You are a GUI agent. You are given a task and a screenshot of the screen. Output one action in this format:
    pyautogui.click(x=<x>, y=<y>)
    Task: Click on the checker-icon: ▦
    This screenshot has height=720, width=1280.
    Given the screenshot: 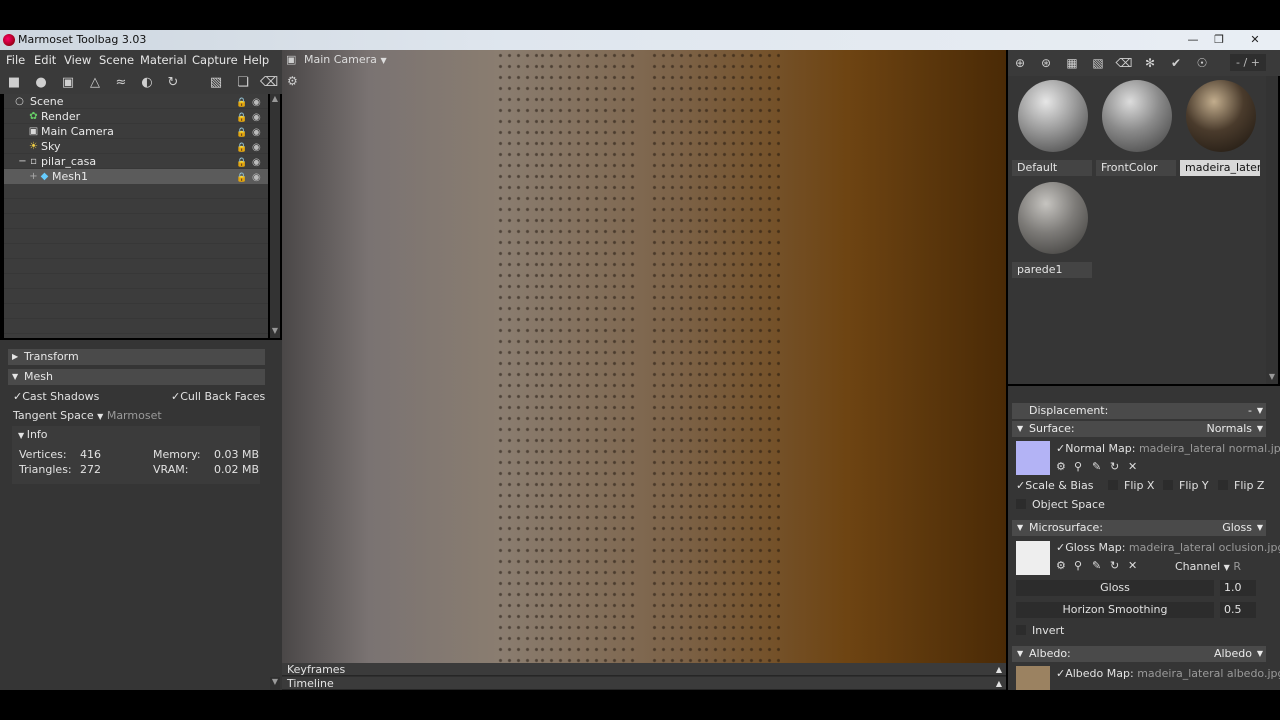 What is the action you would take?
    pyautogui.click(x=1072, y=63)
    